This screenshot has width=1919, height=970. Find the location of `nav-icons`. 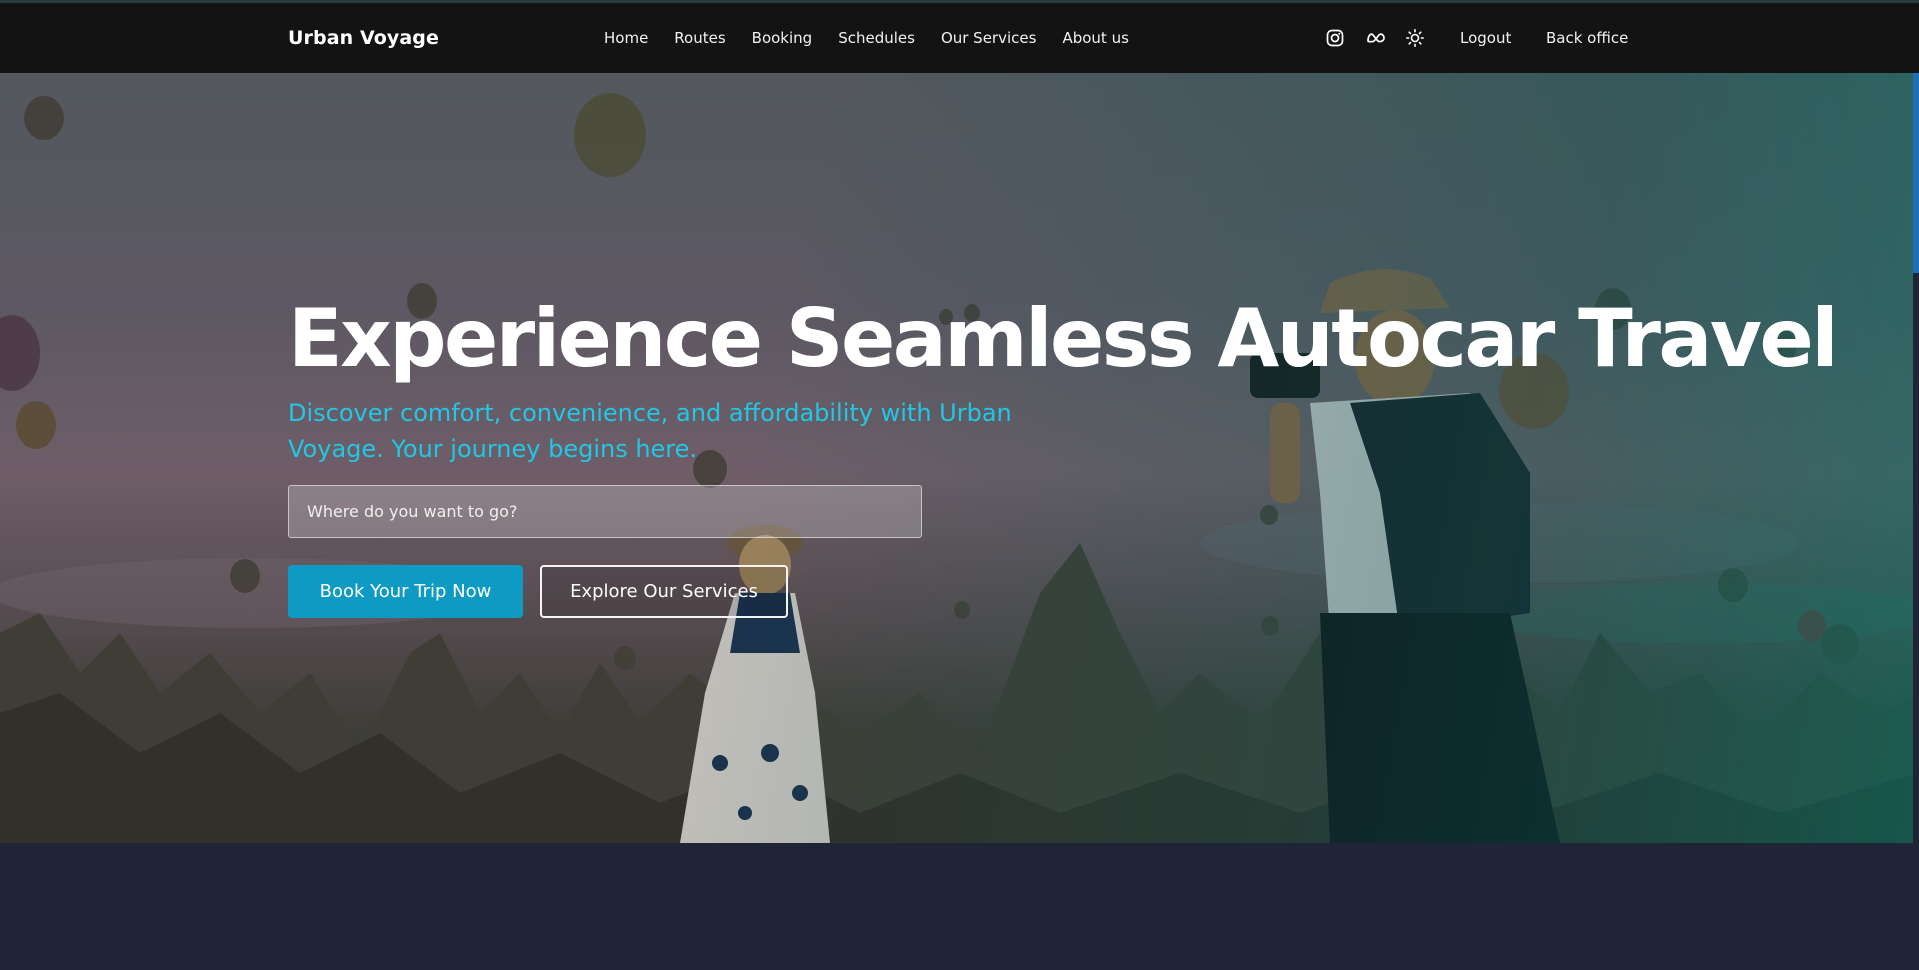

nav-icons is located at coordinates (1375, 38).